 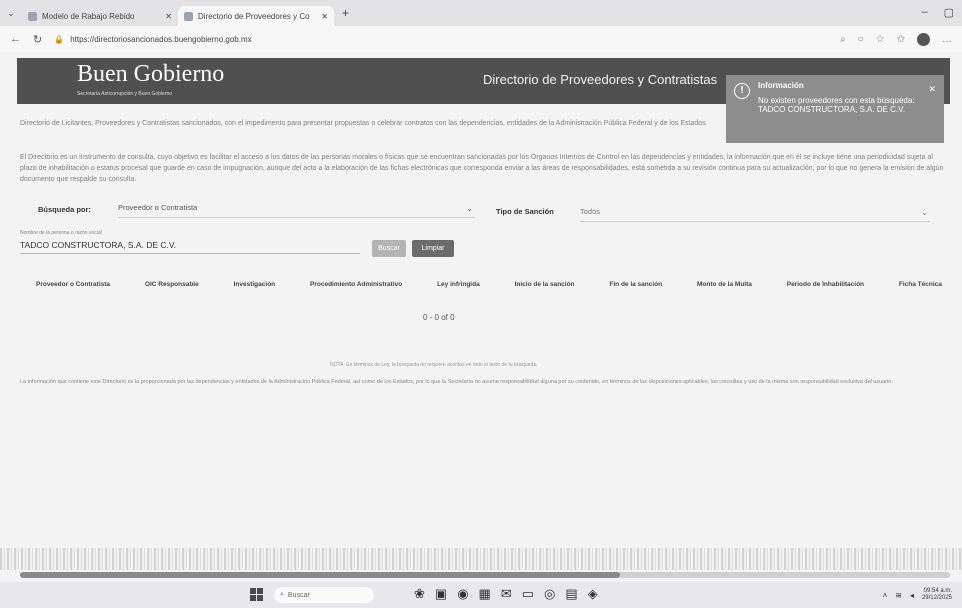 What do you see at coordinates (439, 317) in the screenshot?
I see `results-pager: 0 - 0 of 0` at bounding box center [439, 317].